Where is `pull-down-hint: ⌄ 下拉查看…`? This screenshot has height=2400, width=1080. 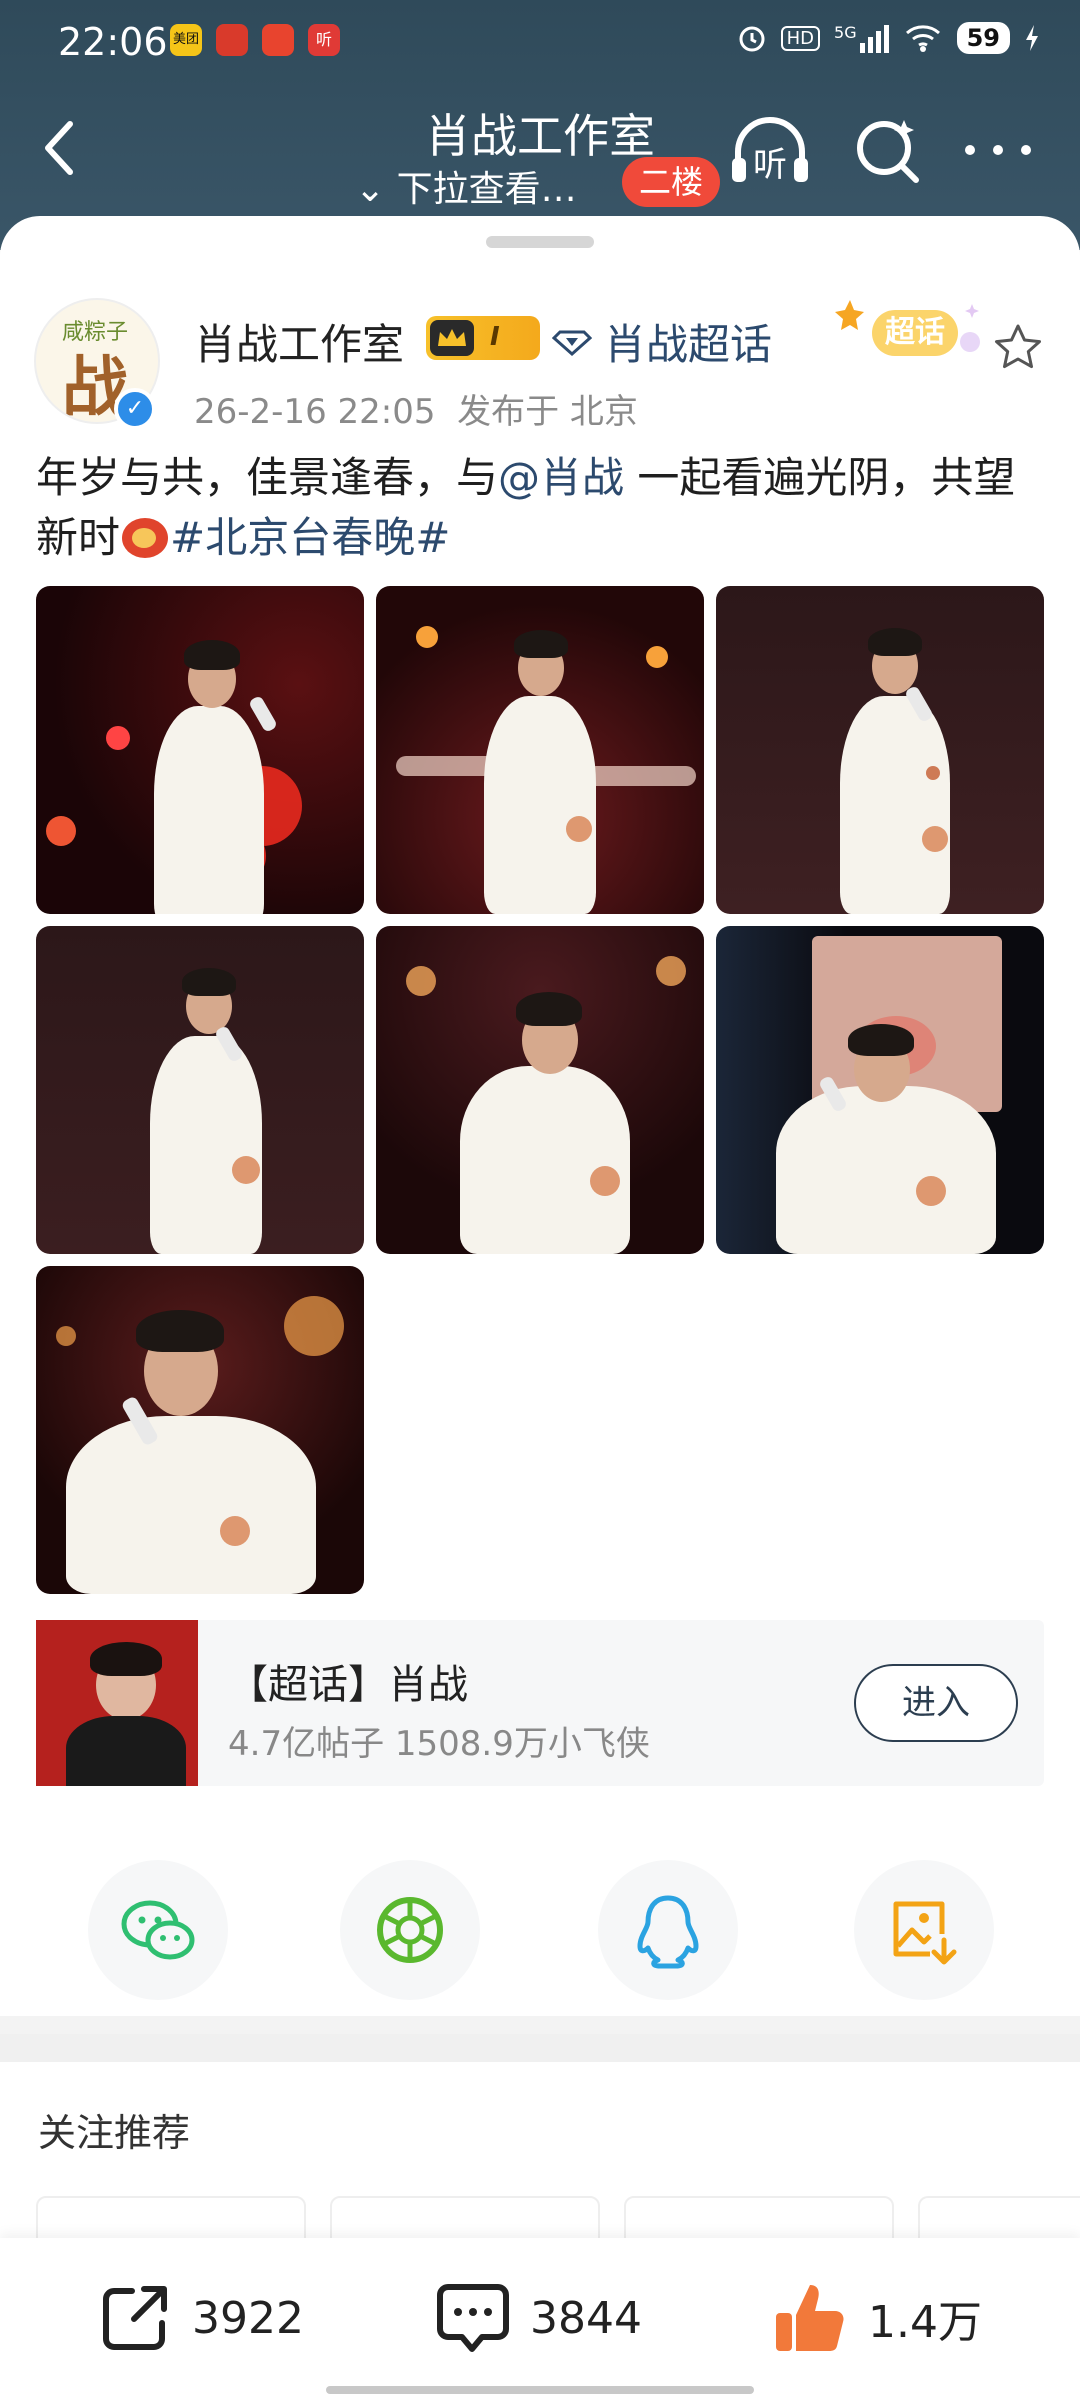 pull-down-hint: ⌄ 下拉查看… is located at coordinates (466, 186).